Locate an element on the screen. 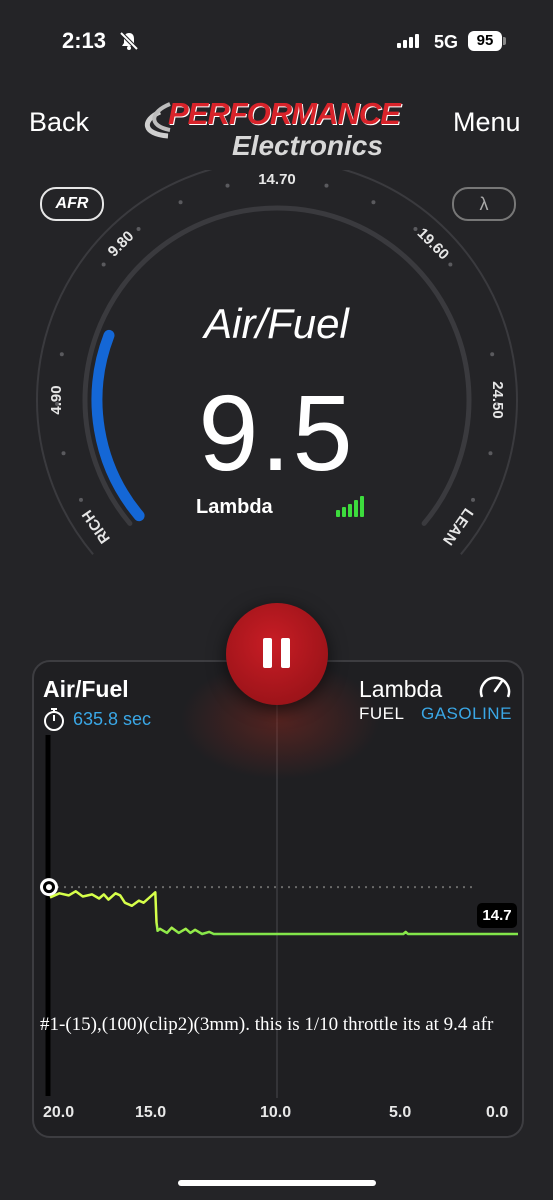 This screenshot has height=1200, width=553. pause-icon-bar is located at coordinates (285, 653).